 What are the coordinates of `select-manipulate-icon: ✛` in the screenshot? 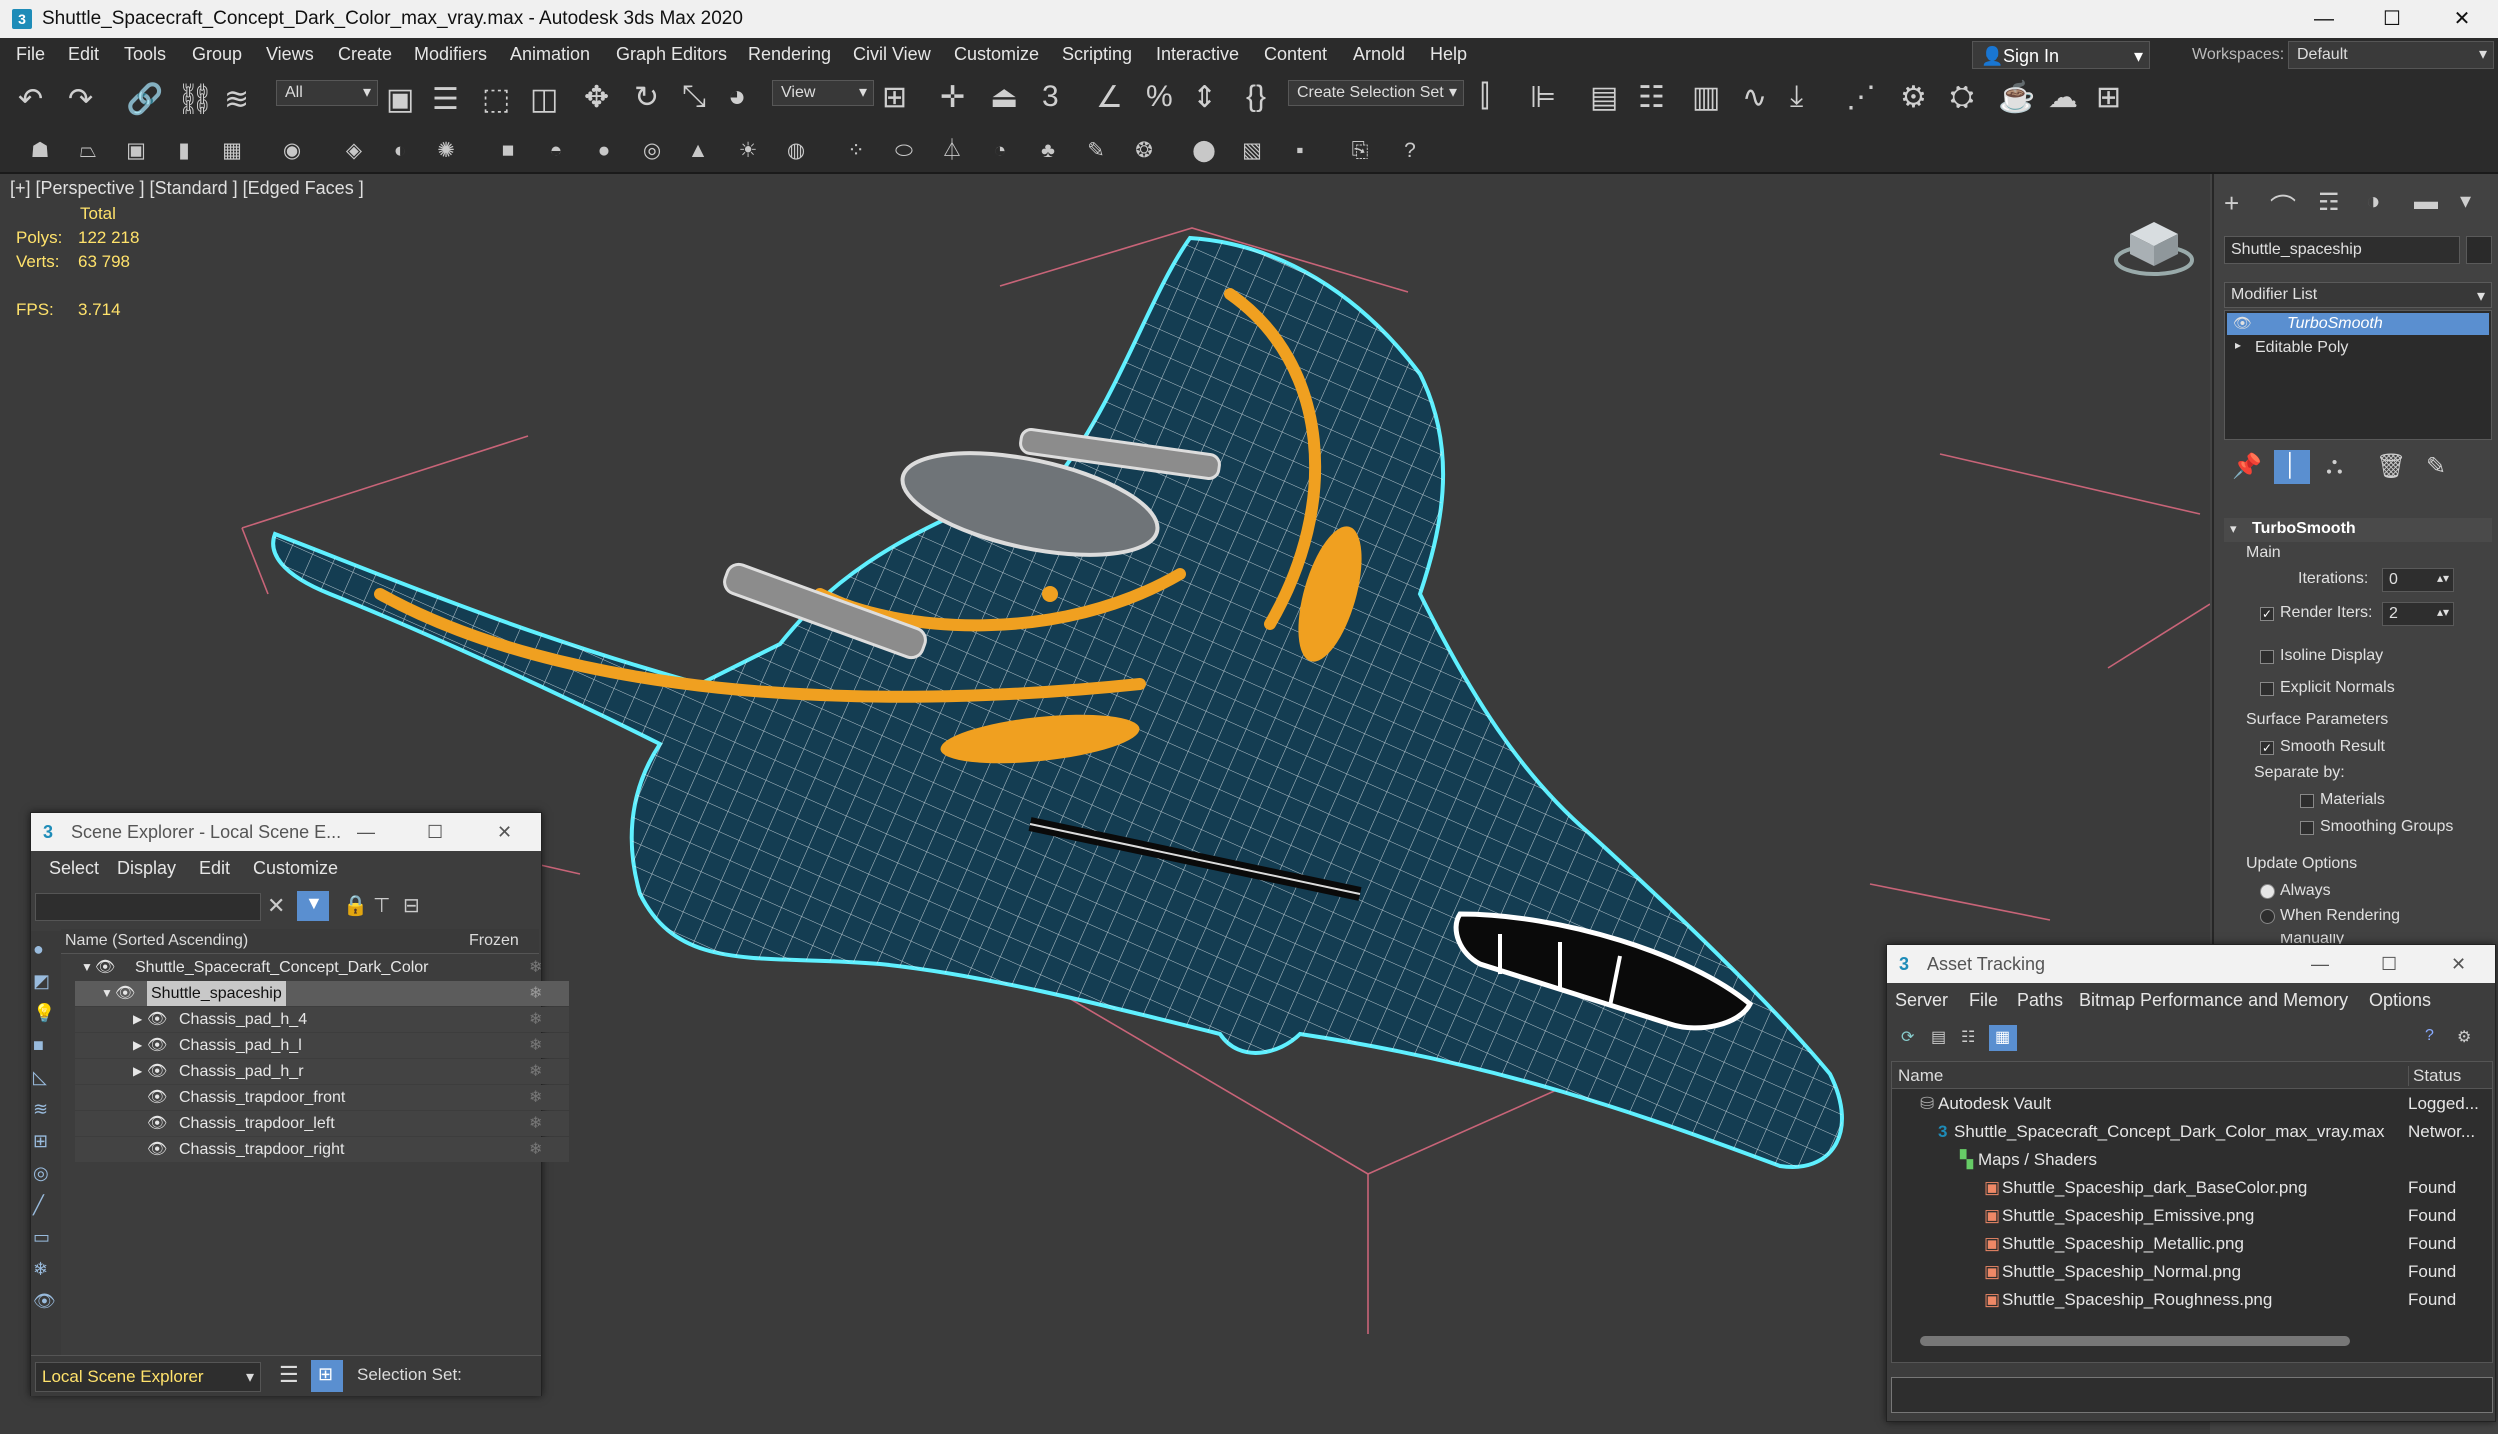 It's located at (952, 97).